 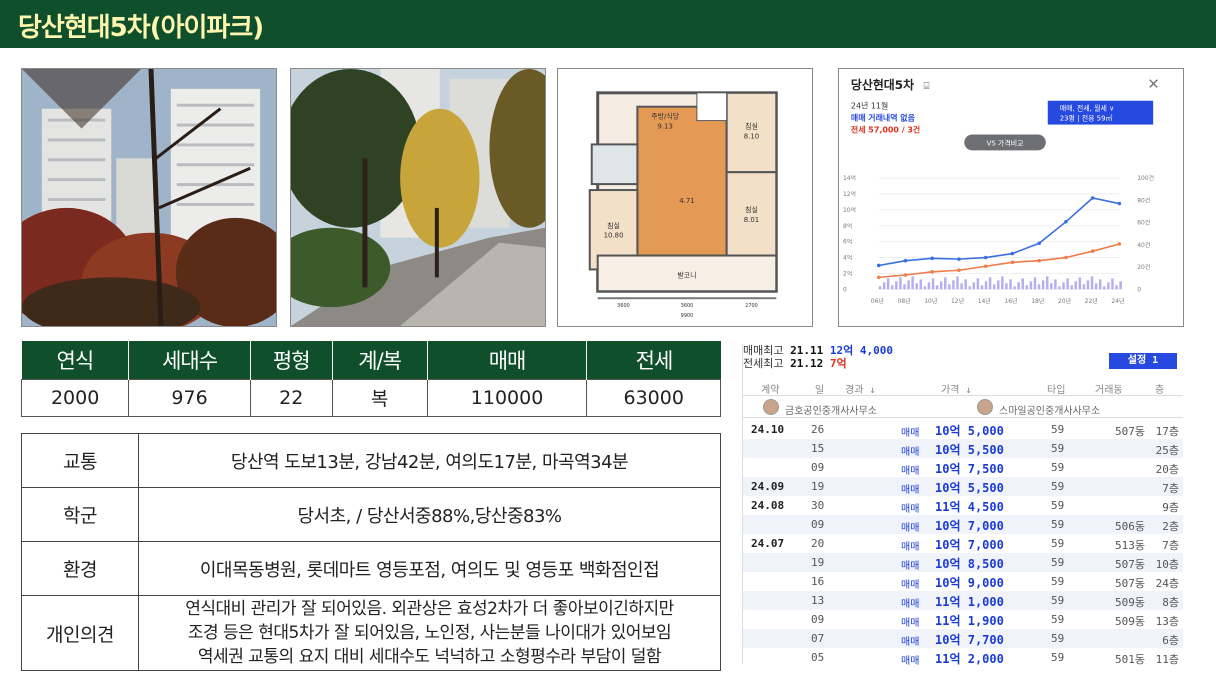 I want to click on compare-button-label: VS 가격비교, so click(x=1006, y=142).